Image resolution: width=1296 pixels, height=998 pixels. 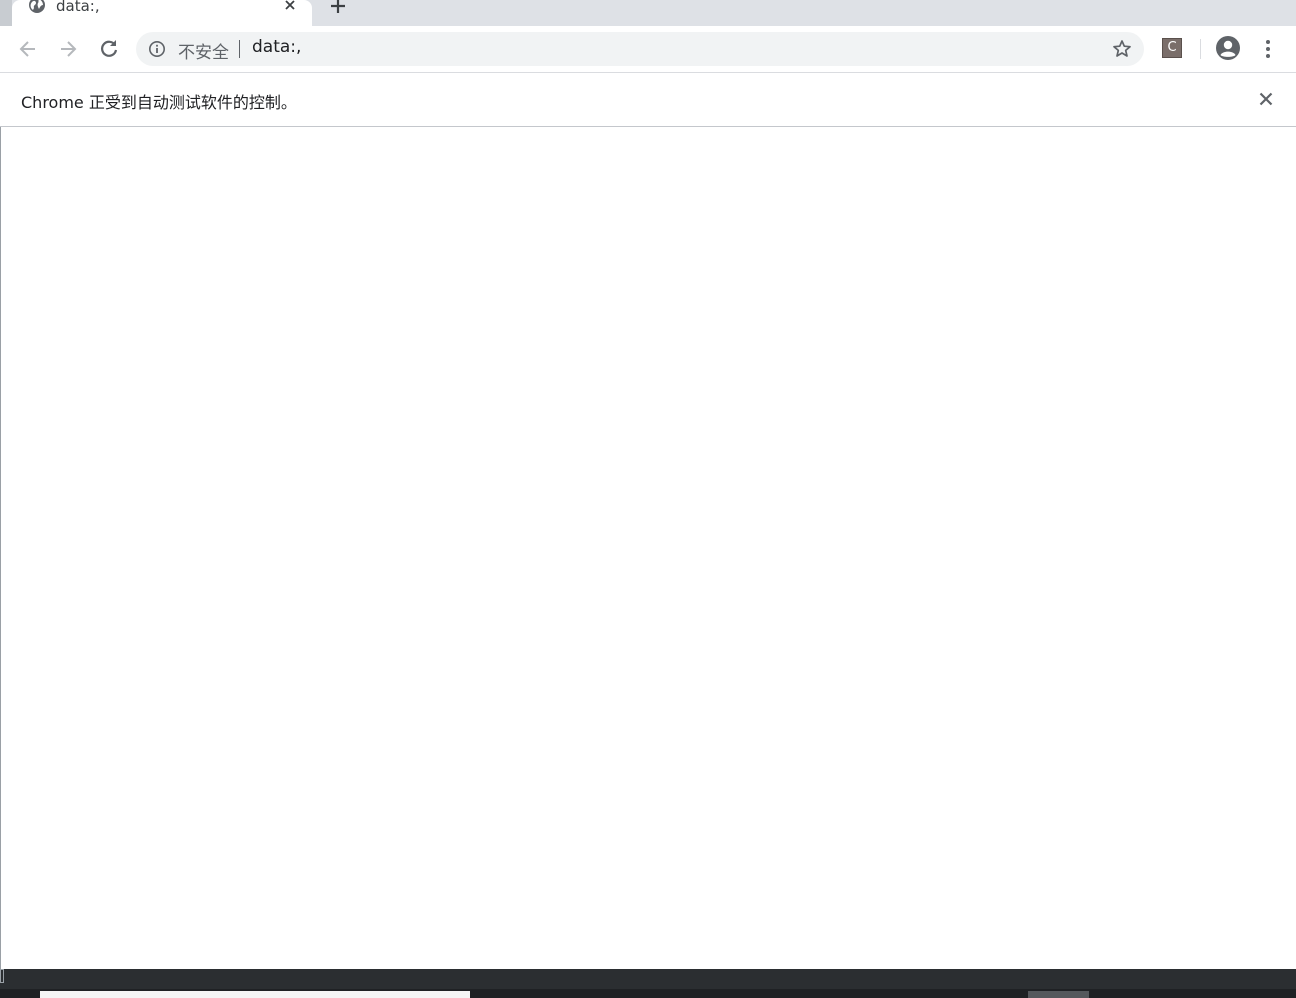 I want to click on address-bar: 不安全 data:,, so click(x=640, y=49).